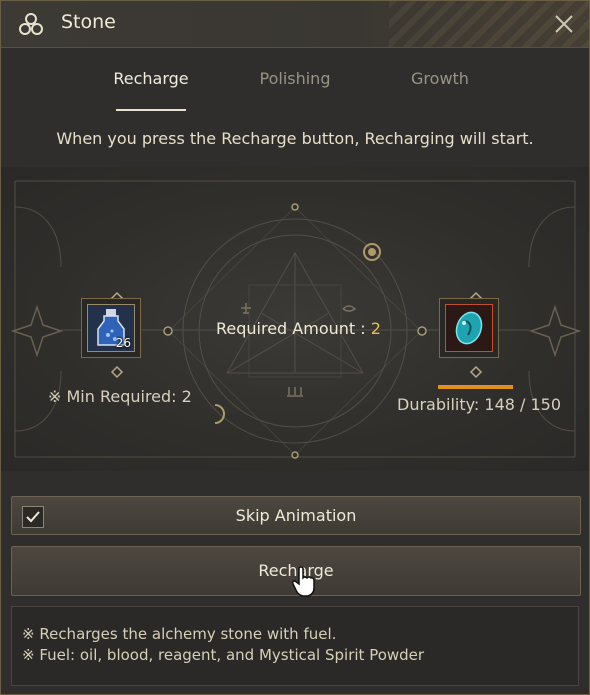 The height and width of the screenshot is (695, 590). What do you see at coordinates (375, 328) in the screenshot?
I see `required-amount-value: 2` at bounding box center [375, 328].